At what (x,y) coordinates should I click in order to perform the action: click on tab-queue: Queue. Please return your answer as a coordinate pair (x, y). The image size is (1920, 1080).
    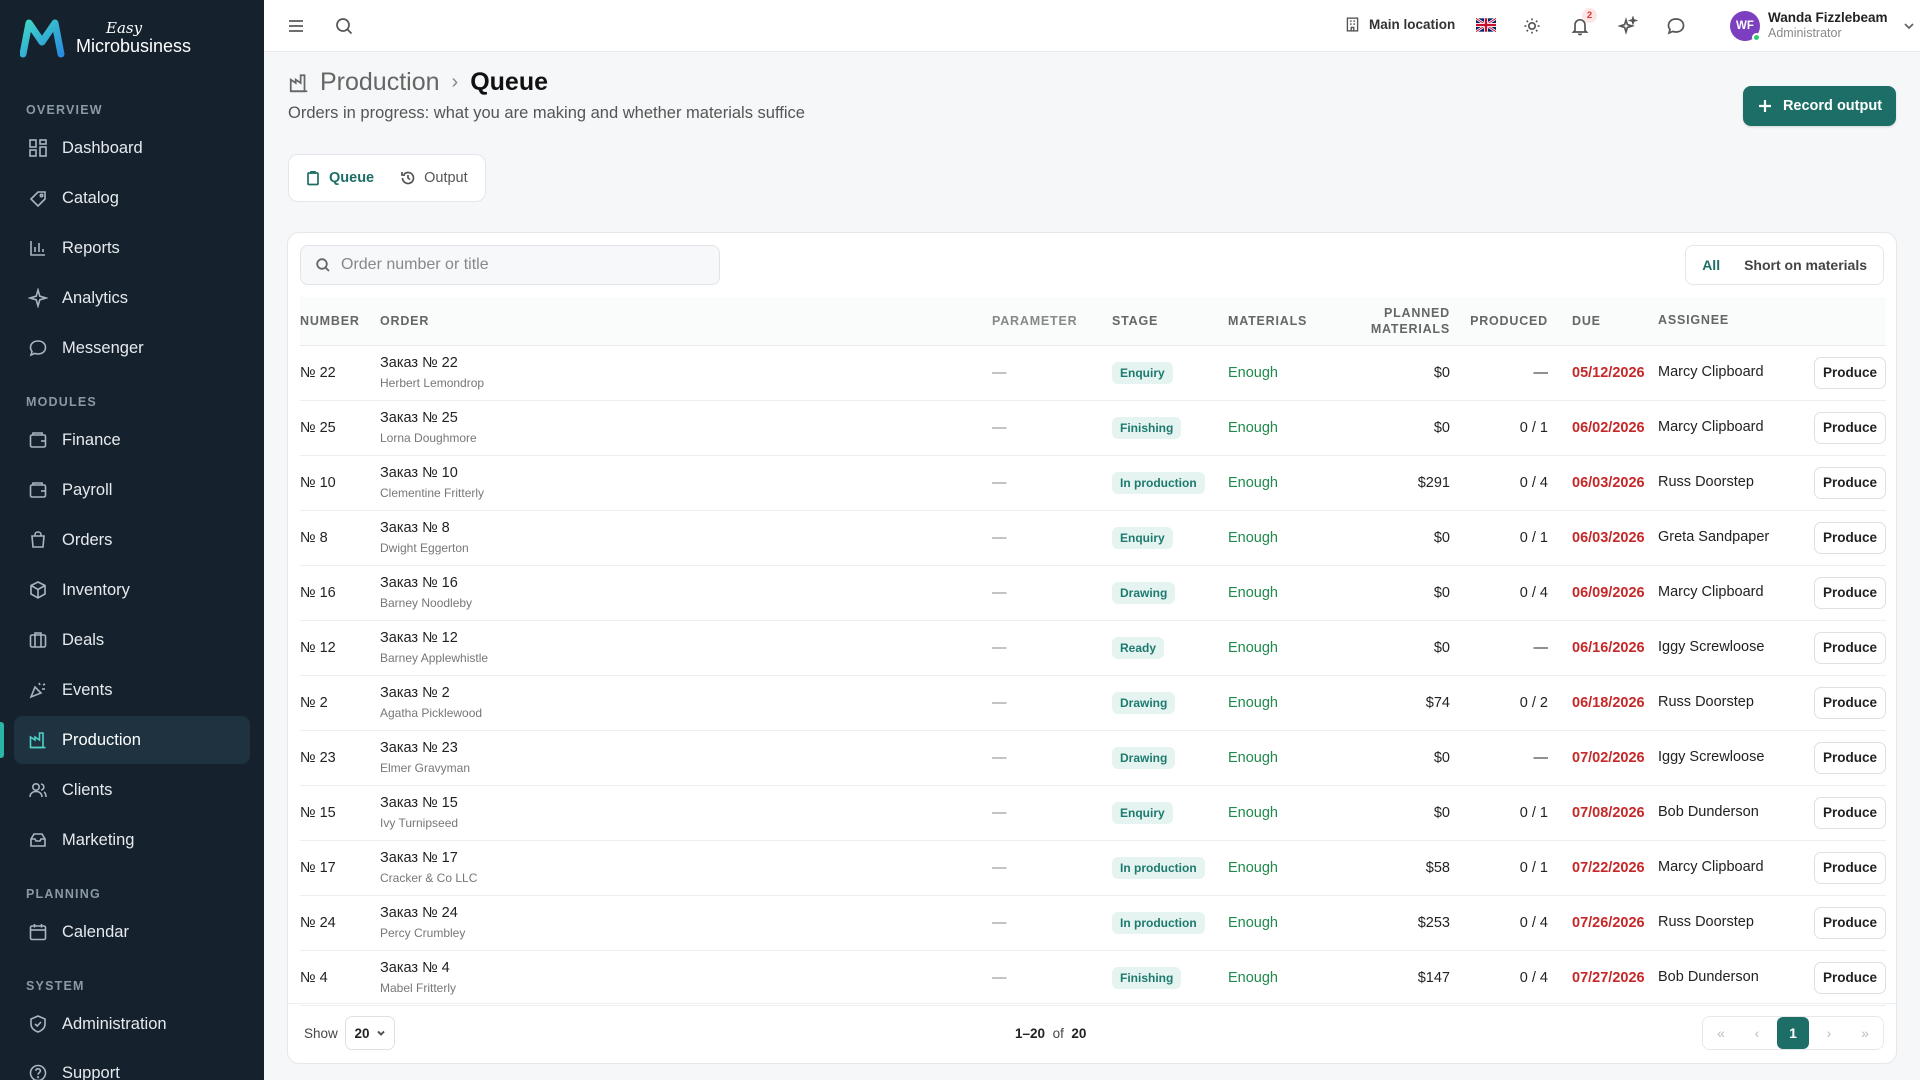
    Looking at the image, I should click on (339, 178).